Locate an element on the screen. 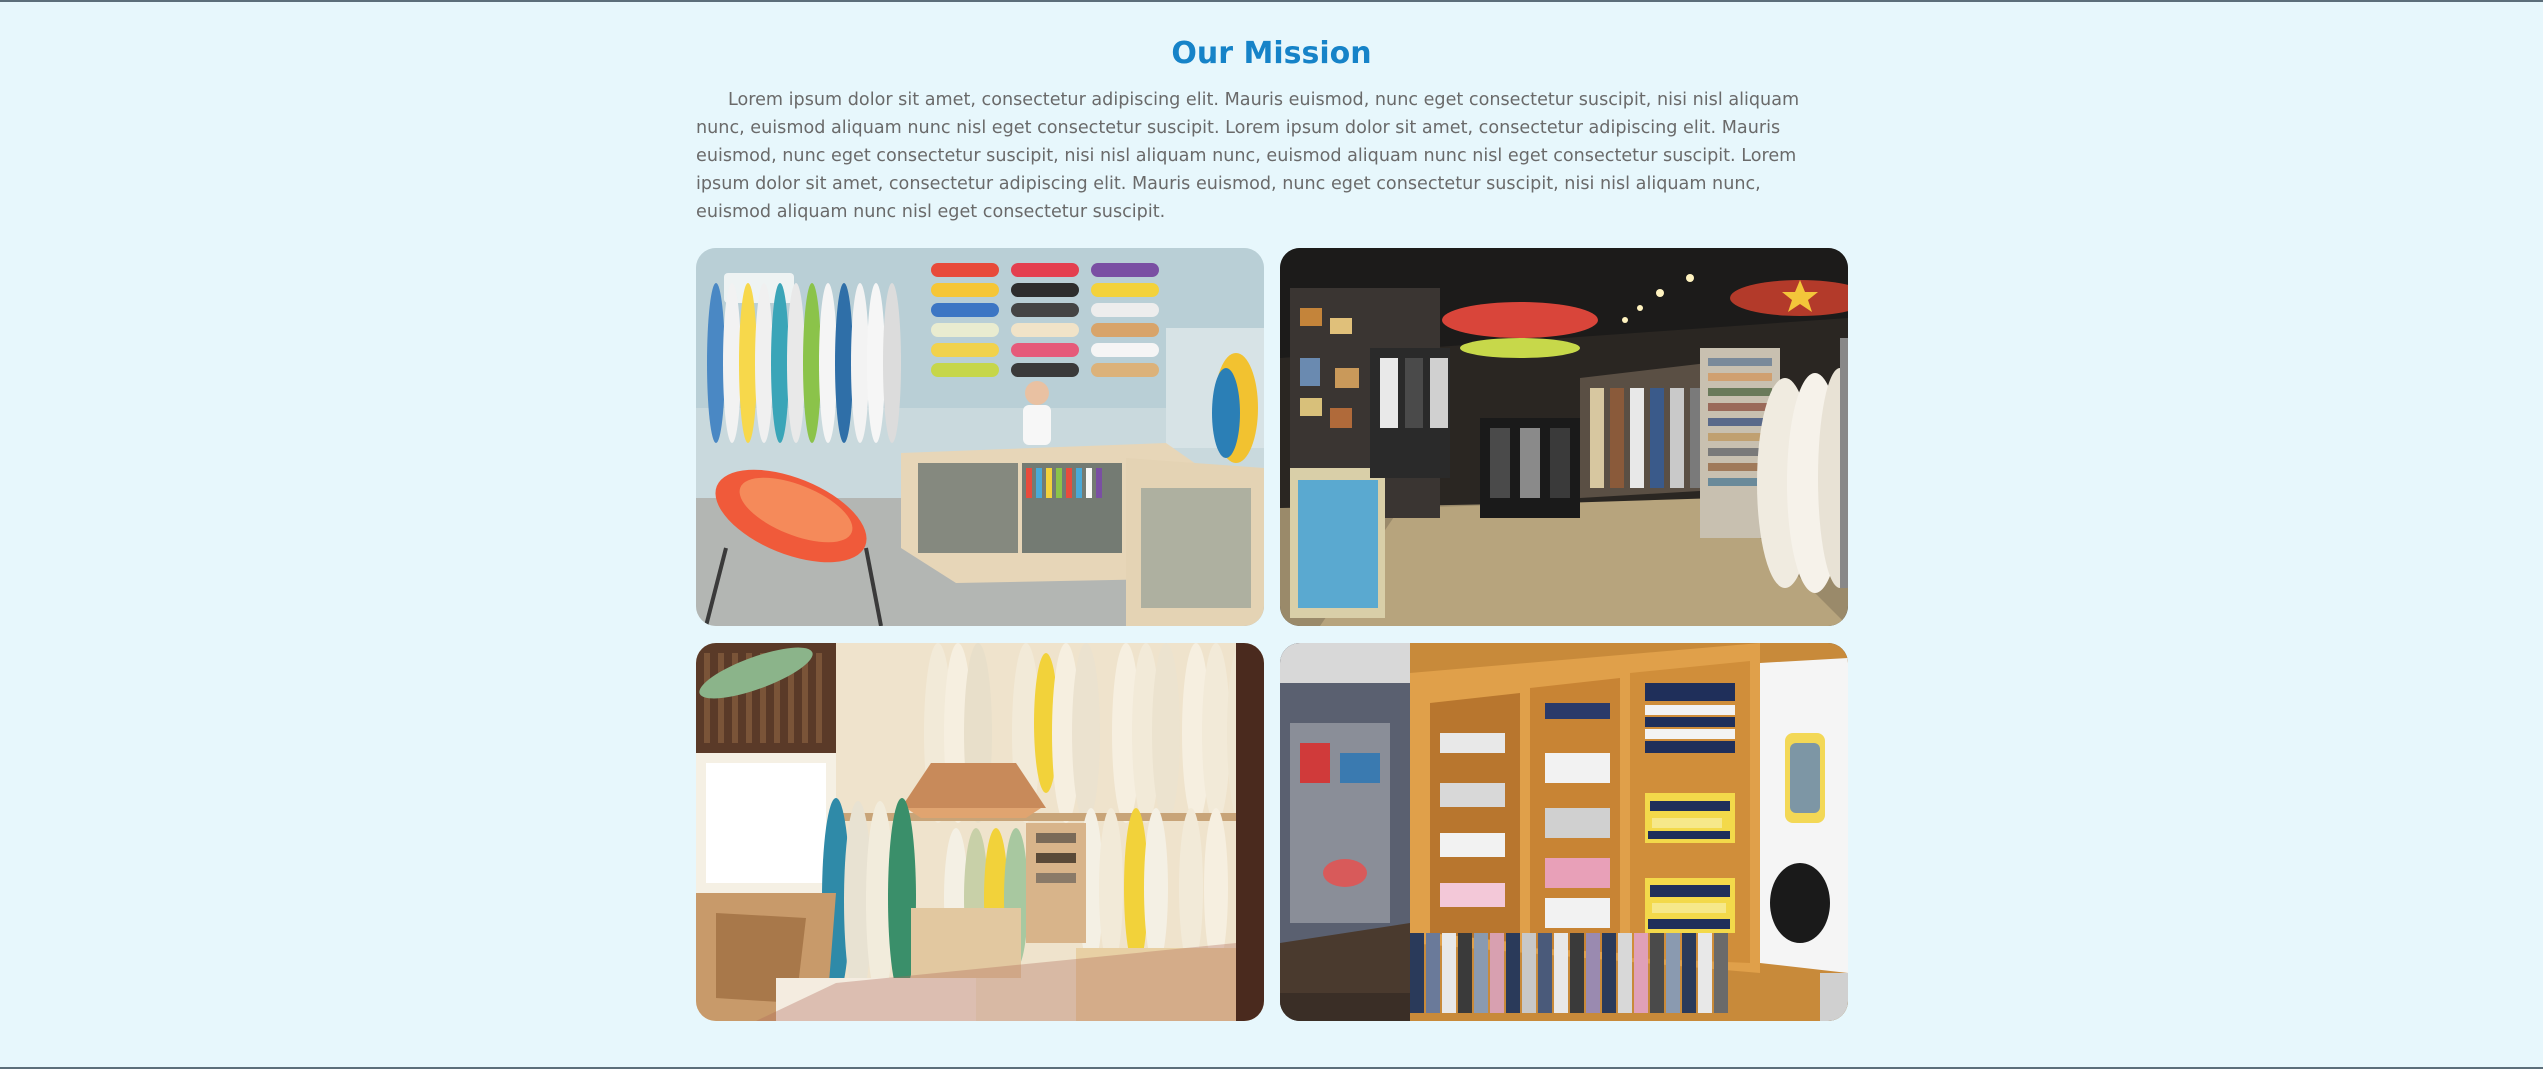  surfboard-showroom-image is located at coordinates (980, 832).